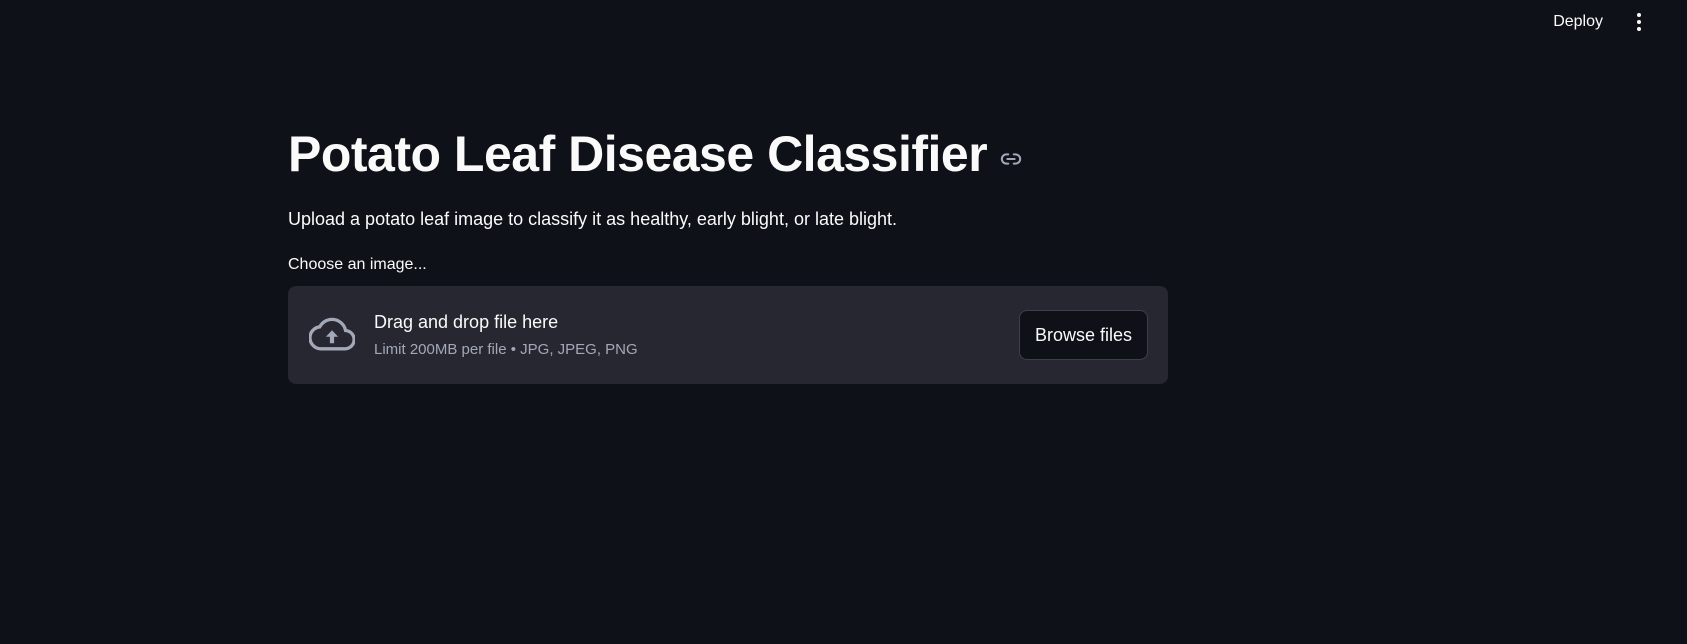  What do you see at coordinates (638, 154) in the screenshot?
I see `page-title: Potato Leaf Disease Classifier` at bounding box center [638, 154].